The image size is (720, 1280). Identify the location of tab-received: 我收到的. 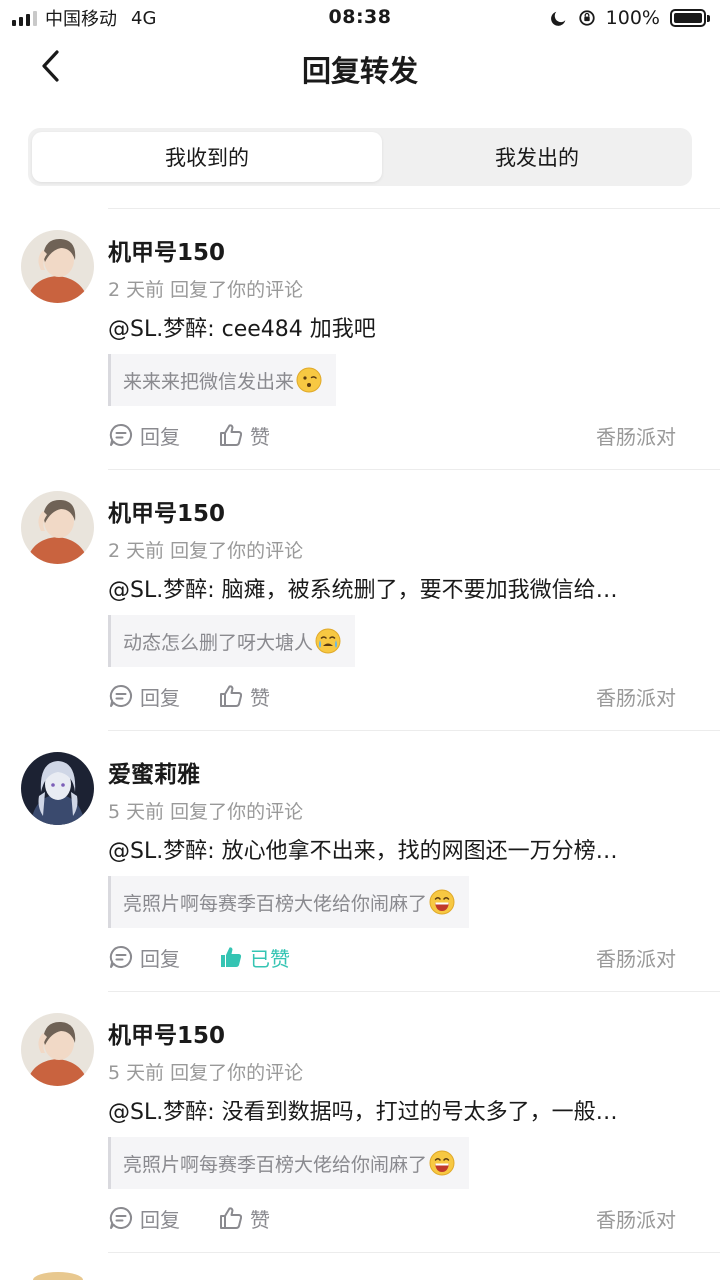
(207, 157).